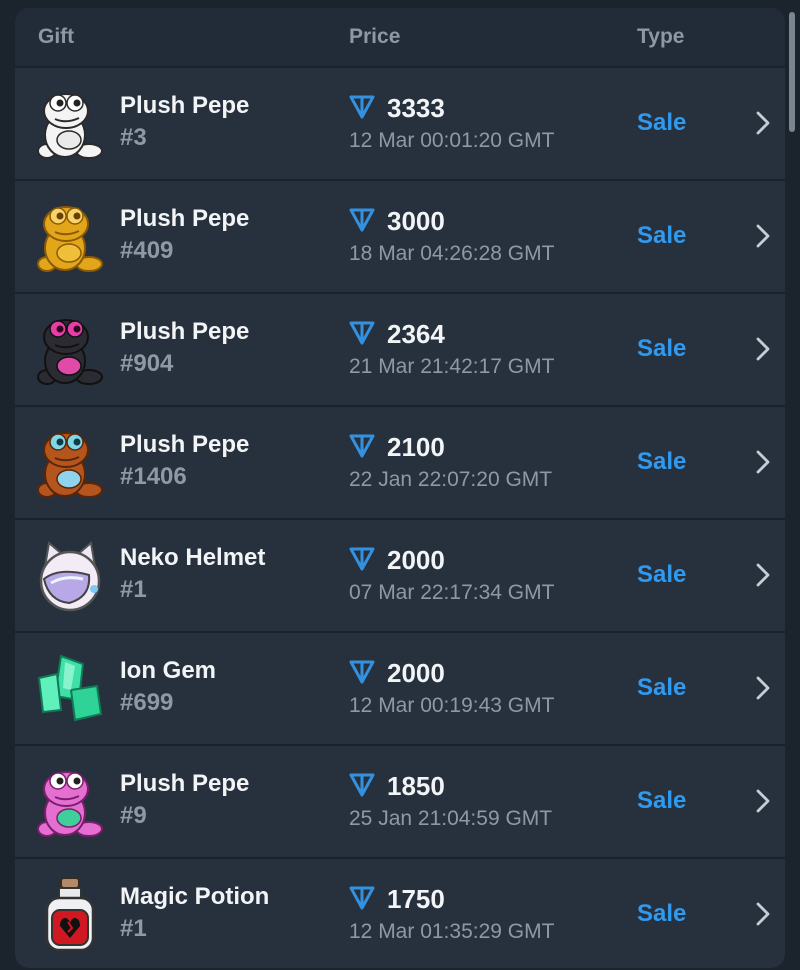 This screenshot has height=970, width=800. I want to click on column-header-gift: Gift, so click(56, 36).